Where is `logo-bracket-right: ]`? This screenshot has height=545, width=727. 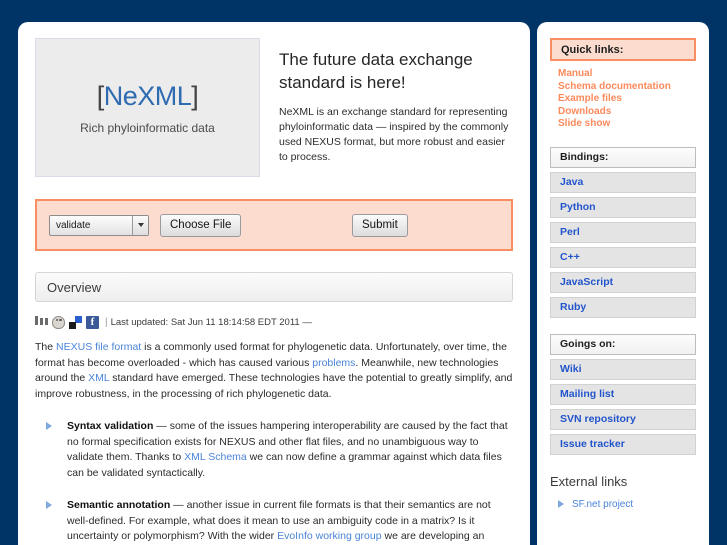
logo-bracket-right: ] is located at coordinates (195, 95).